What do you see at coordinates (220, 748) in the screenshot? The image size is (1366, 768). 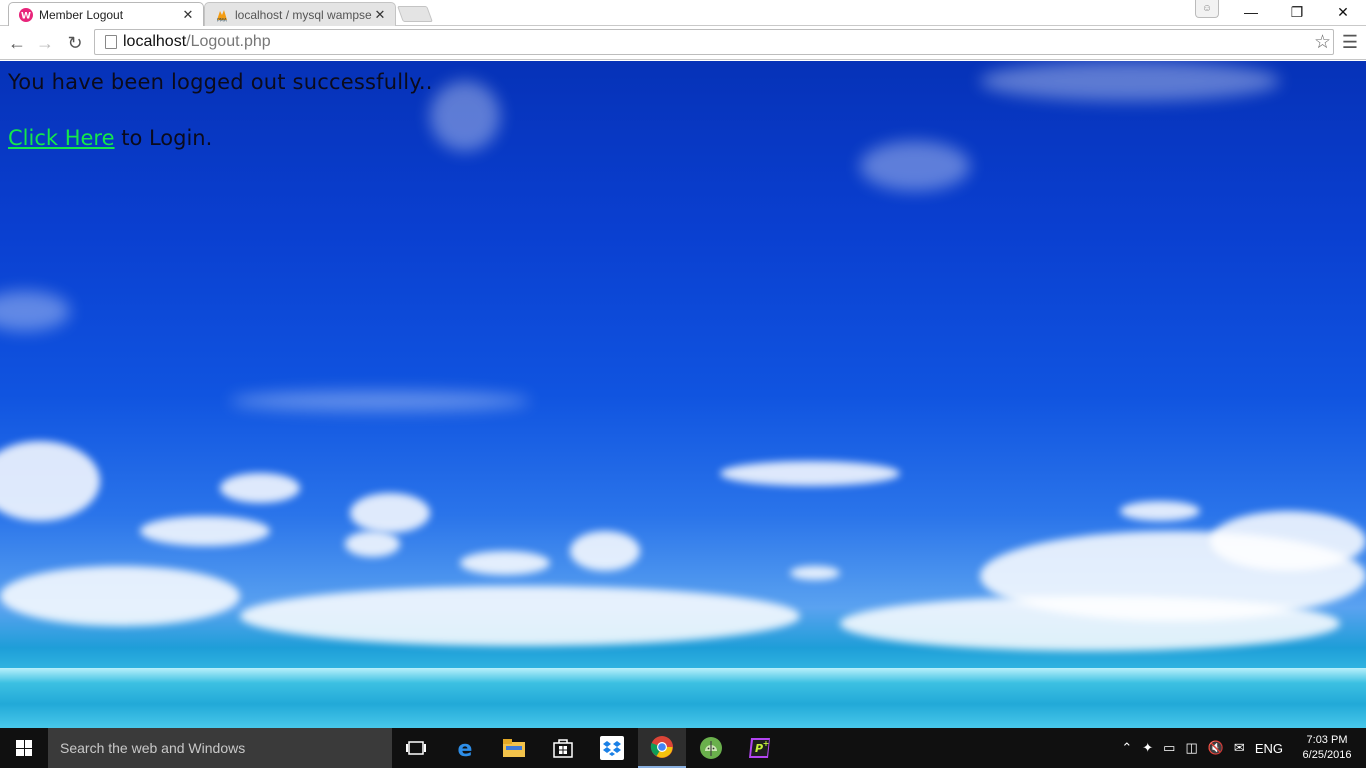 I see `taskbar-search-box: Search the web and Windows` at bounding box center [220, 748].